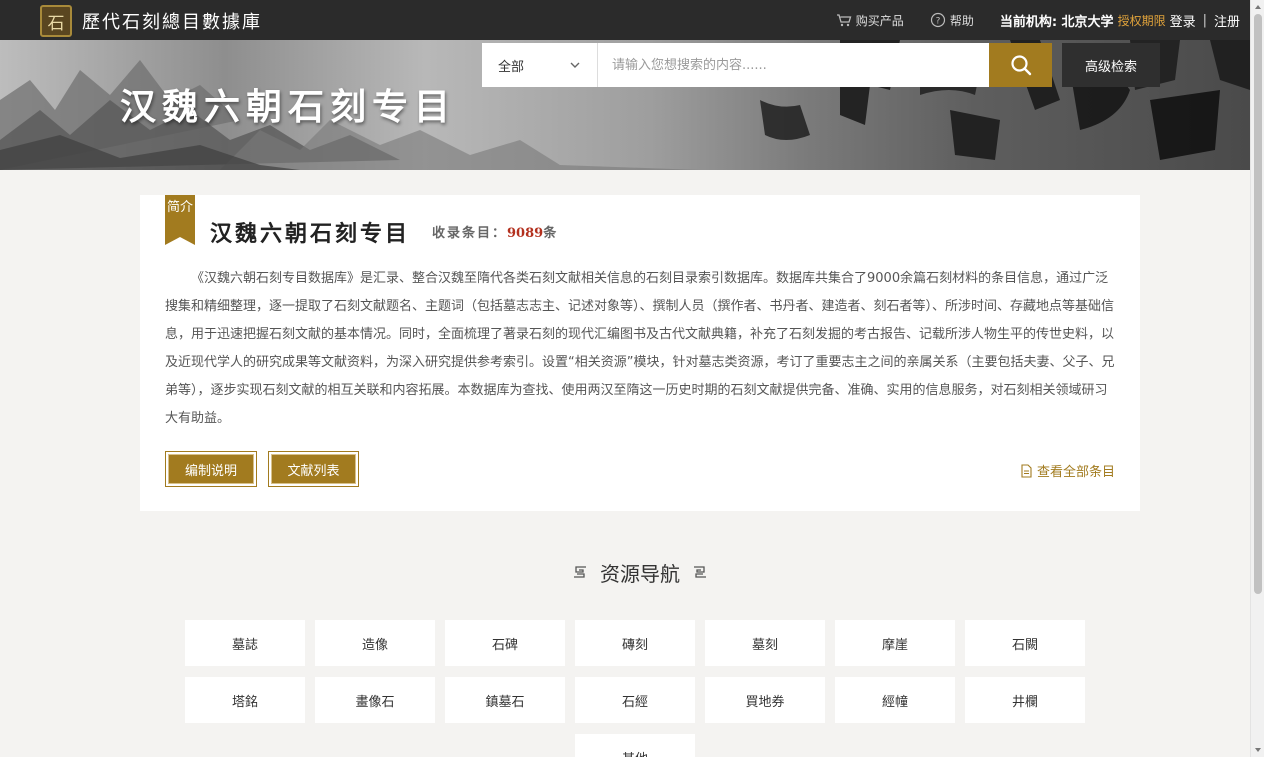  What do you see at coordinates (844, 20) in the screenshot?
I see `cart-icon` at bounding box center [844, 20].